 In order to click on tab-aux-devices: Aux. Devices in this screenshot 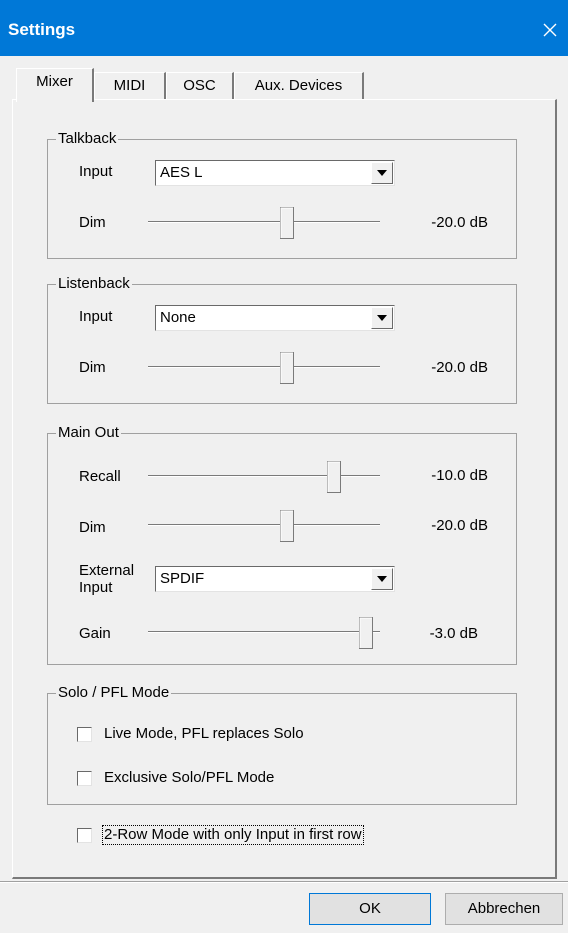, I will do `click(299, 86)`.